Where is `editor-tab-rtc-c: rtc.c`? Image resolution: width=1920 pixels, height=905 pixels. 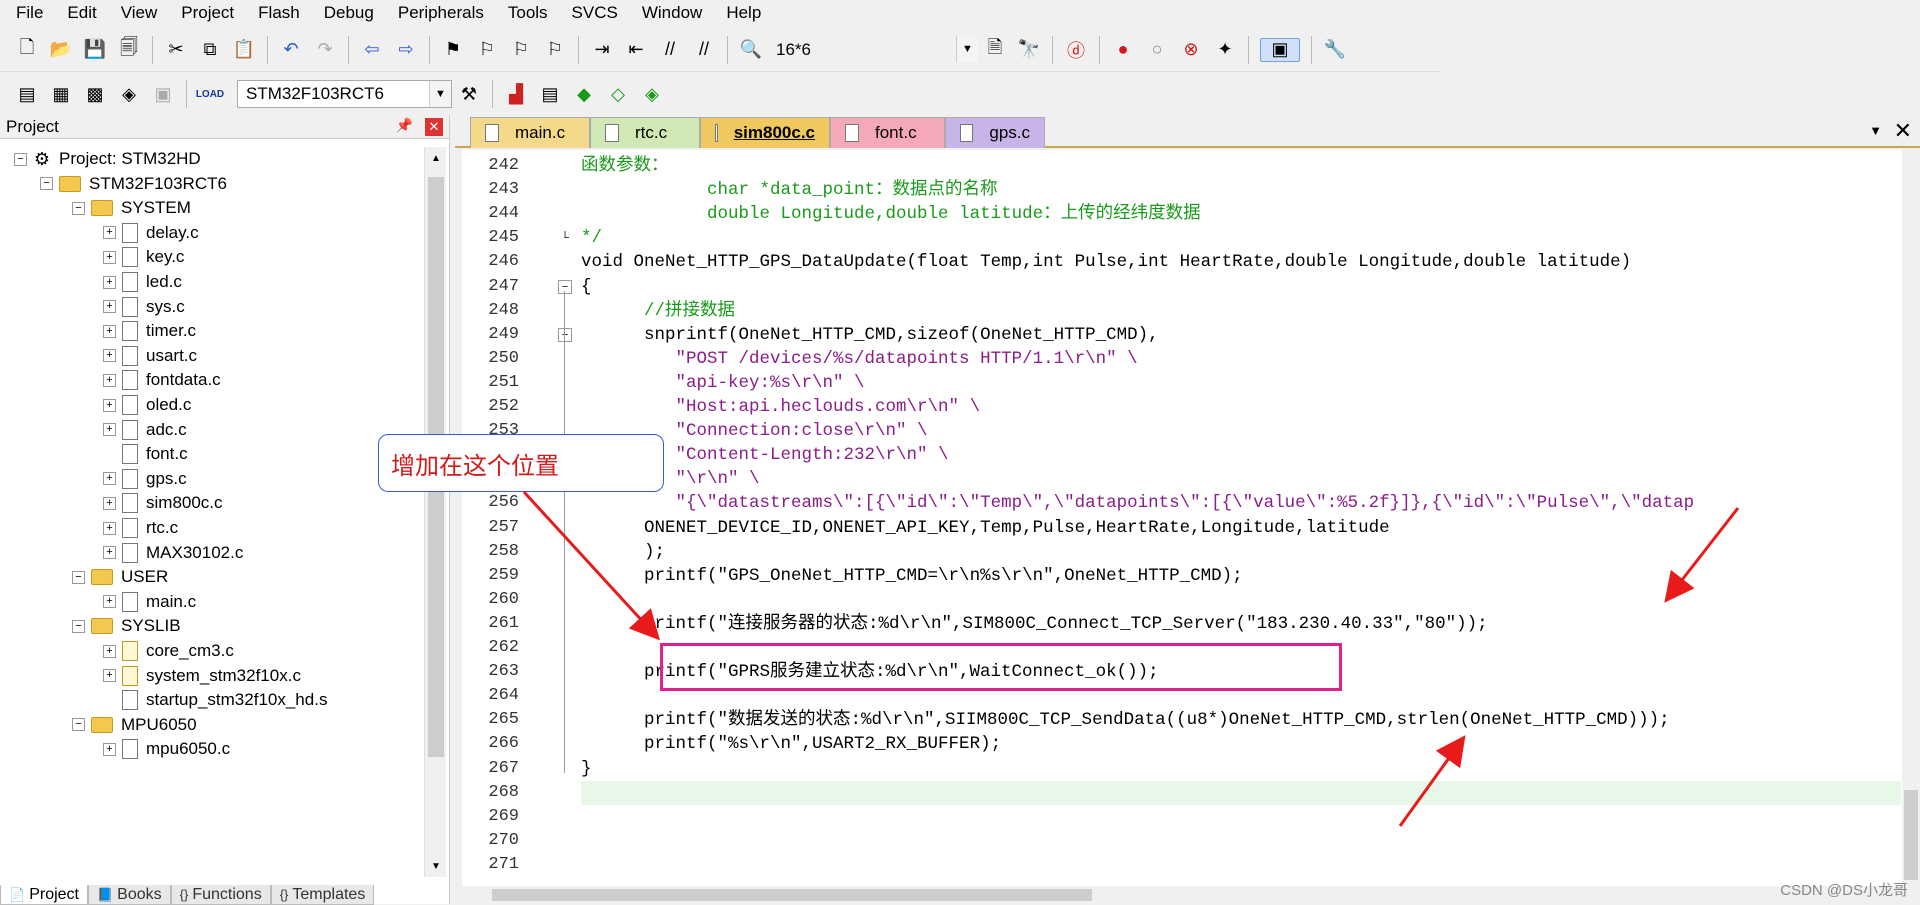 editor-tab-rtc-c: rtc.c is located at coordinates (645, 132).